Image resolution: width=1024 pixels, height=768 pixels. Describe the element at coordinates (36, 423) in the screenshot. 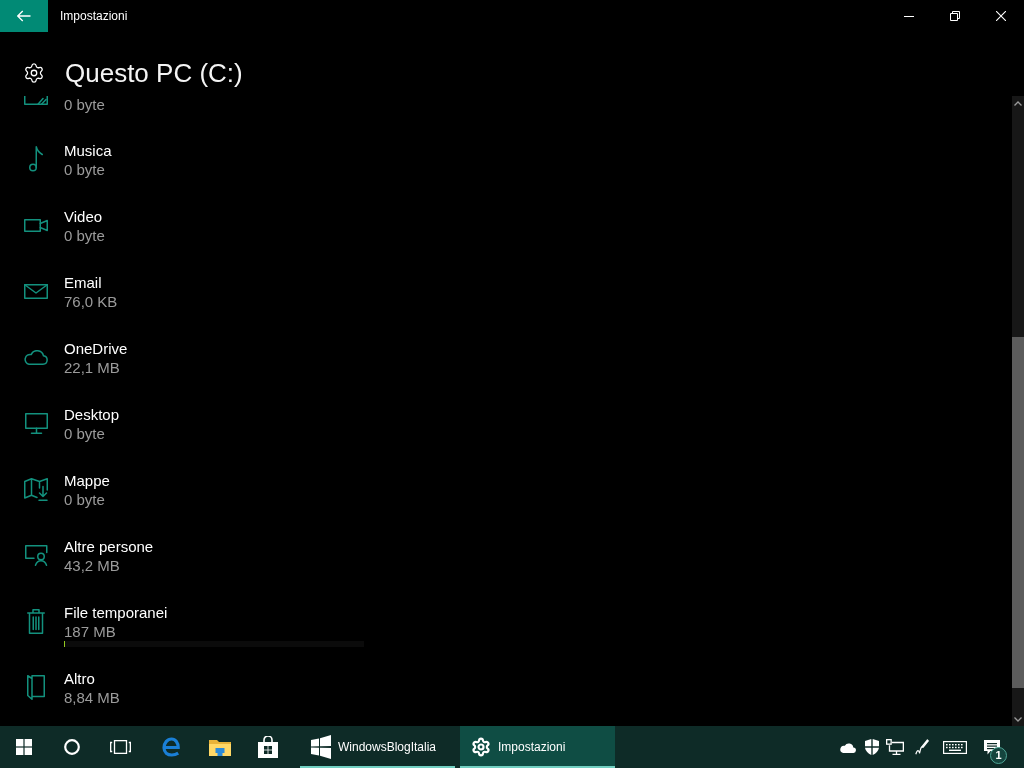

I see `monitor-icon` at that location.